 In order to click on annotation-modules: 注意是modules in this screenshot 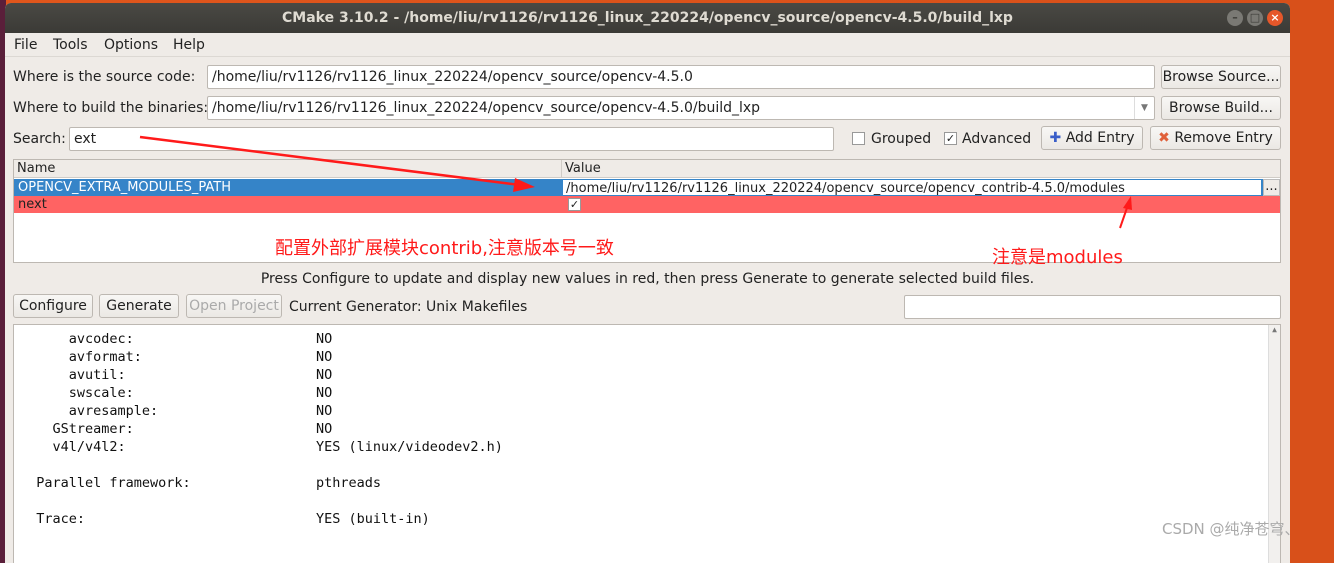, I will do `click(1057, 257)`.